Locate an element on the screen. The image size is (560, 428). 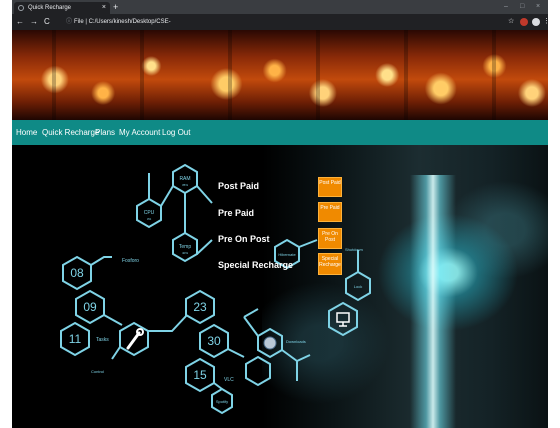
pre-paid-button: Pre Paid is located at coordinates (330, 212).